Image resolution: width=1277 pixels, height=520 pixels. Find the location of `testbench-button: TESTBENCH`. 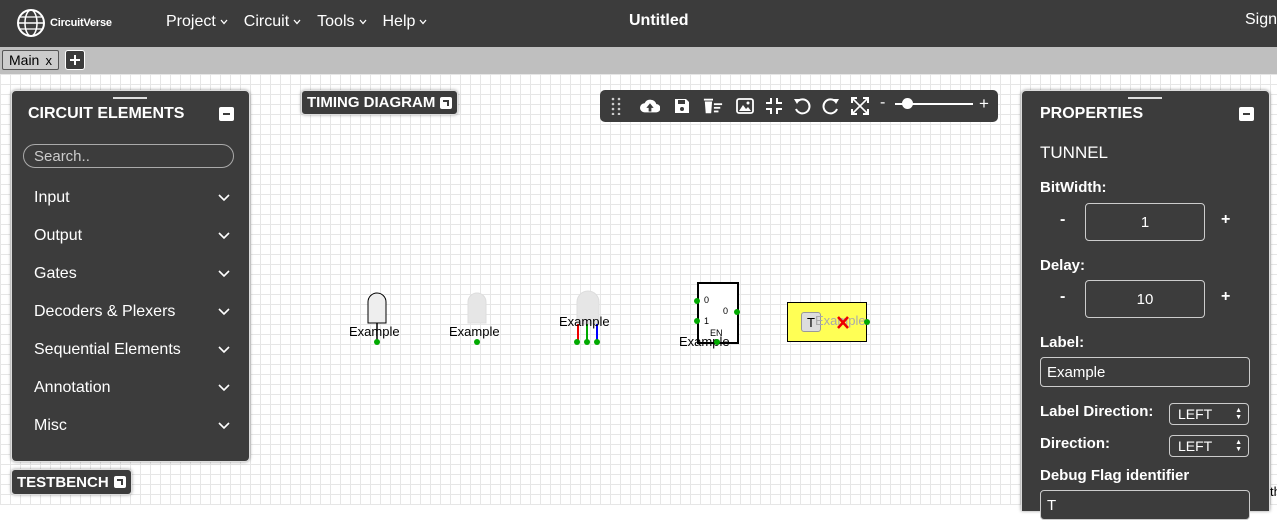

testbench-button: TESTBENCH is located at coordinates (71, 482).